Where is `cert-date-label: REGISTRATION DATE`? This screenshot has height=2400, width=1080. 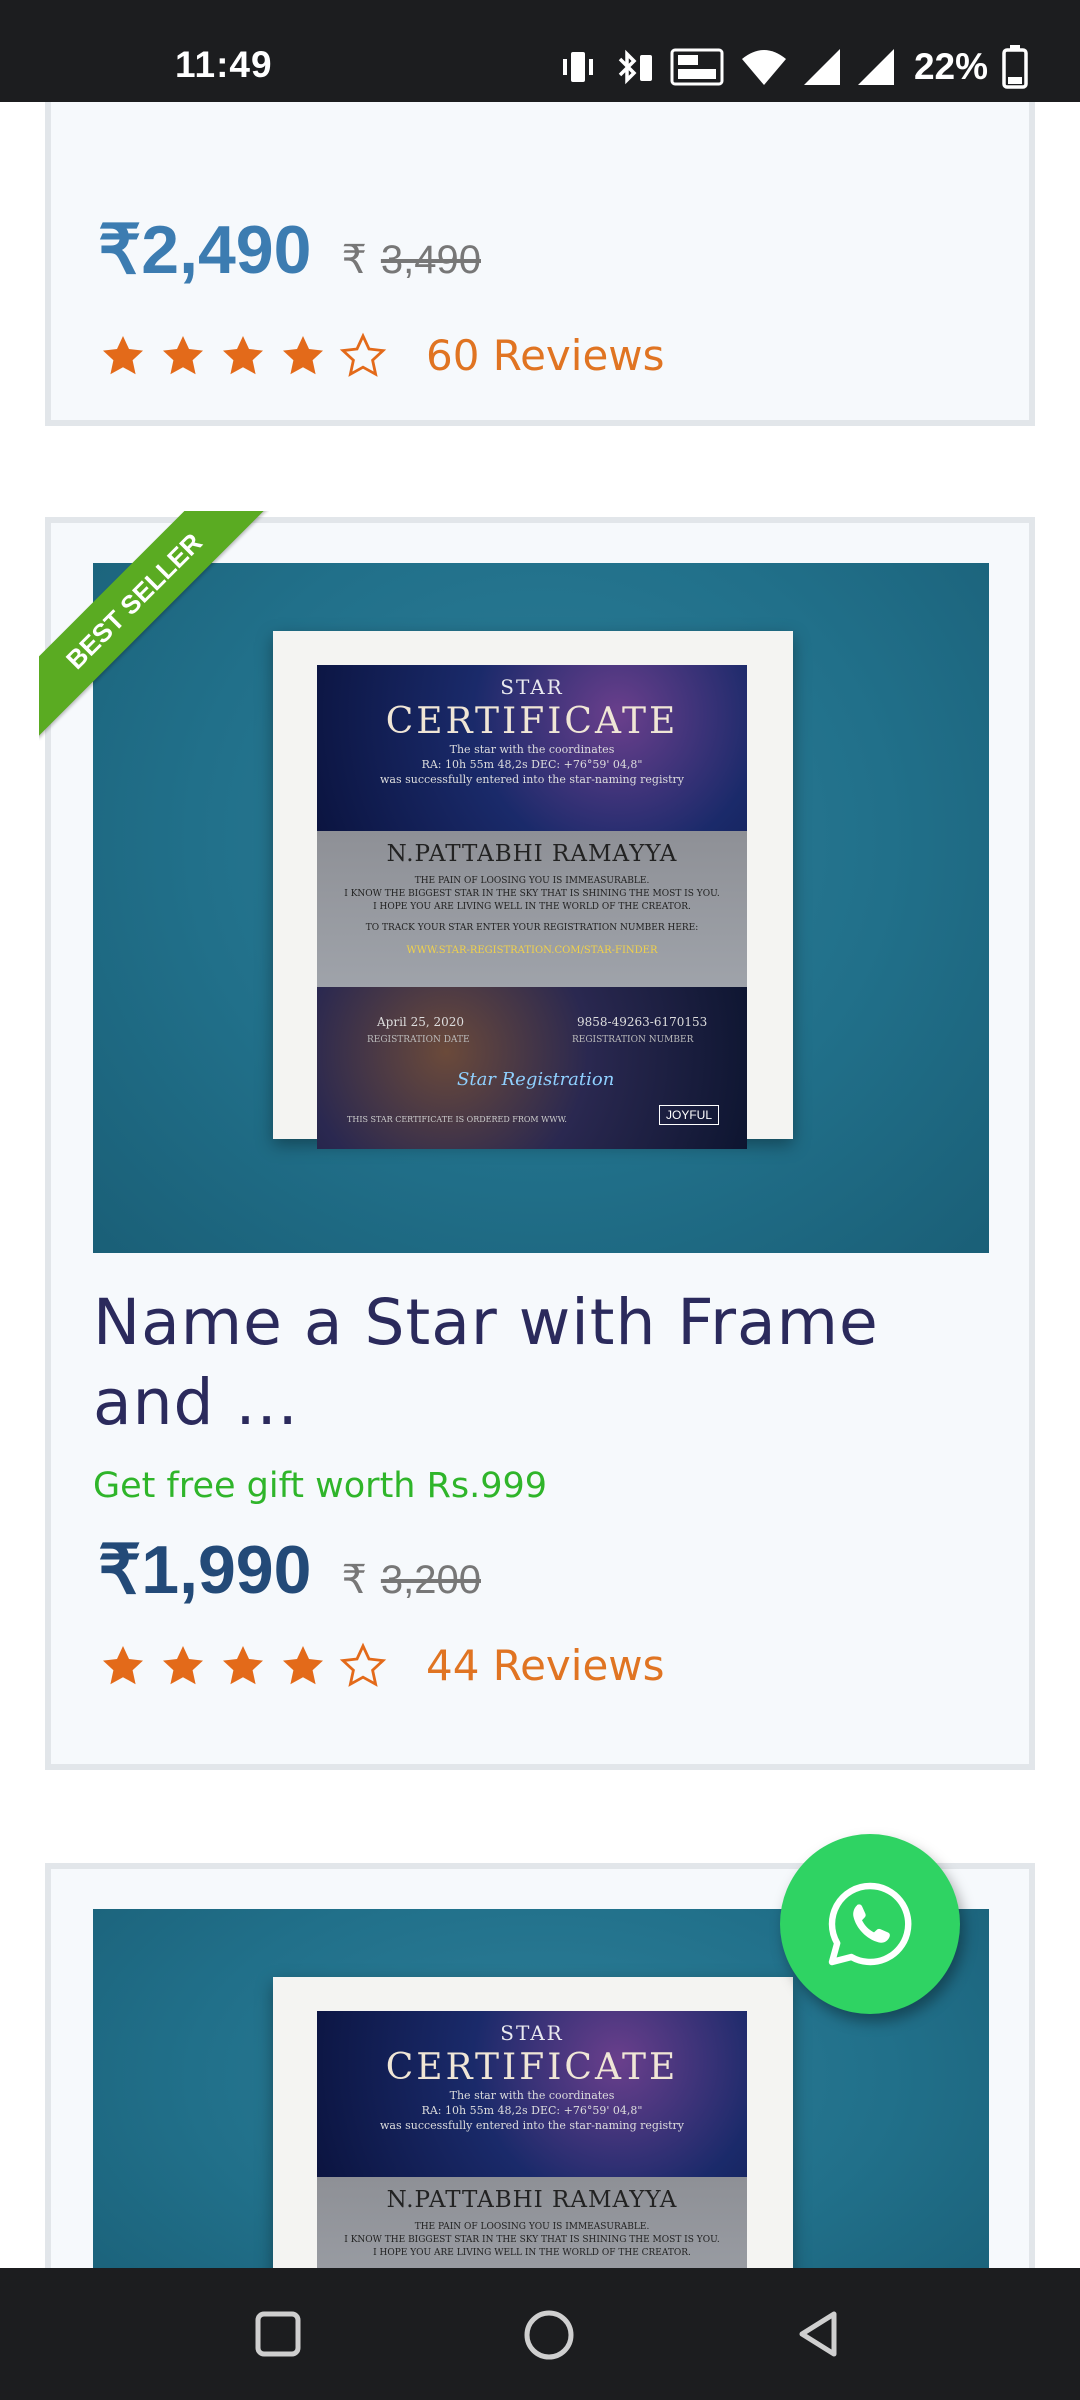
cert-date-label: REGISTRATION DATE is located at coordinates (418, 1040).